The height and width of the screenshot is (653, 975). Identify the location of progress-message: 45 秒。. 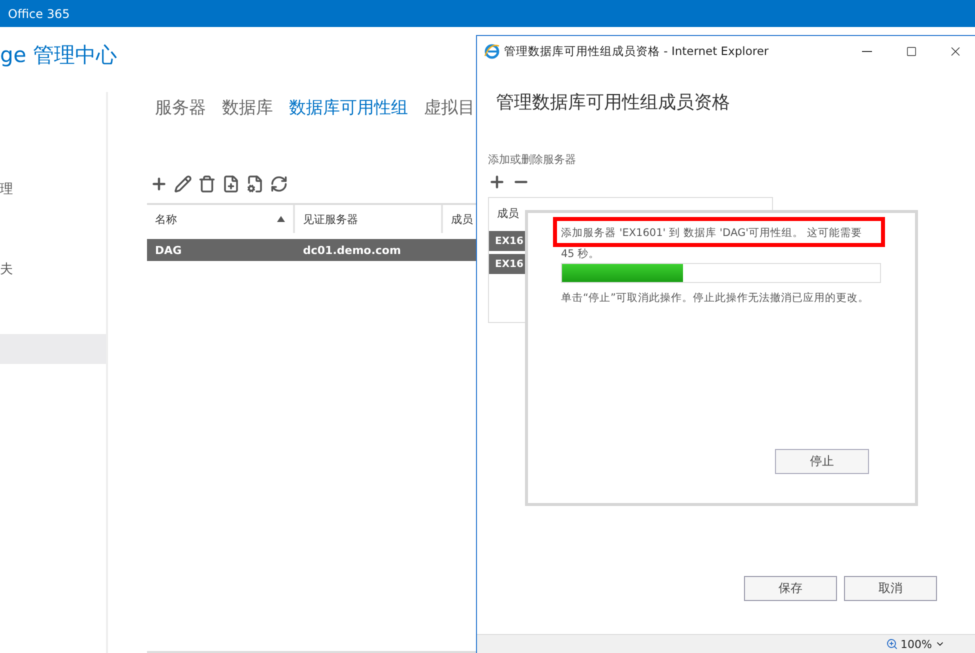
(581, 254).